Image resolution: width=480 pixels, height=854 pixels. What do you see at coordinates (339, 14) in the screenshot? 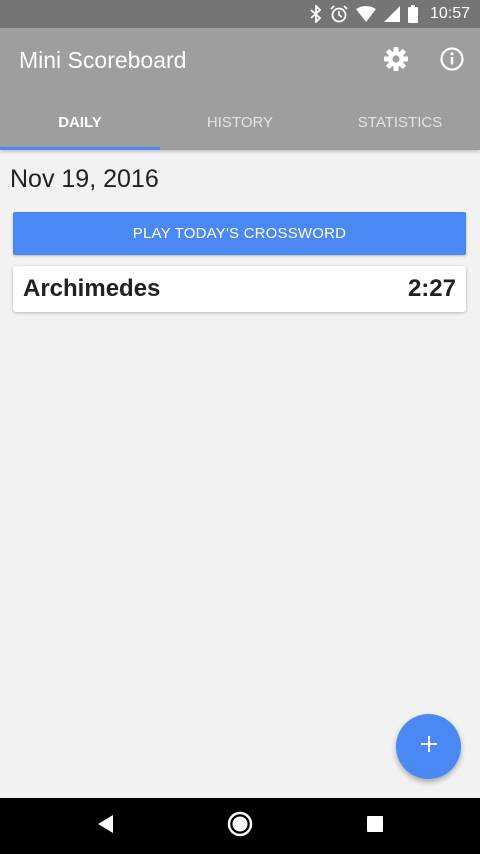
I see `alarm-icon` at bounding box center [339, 14].